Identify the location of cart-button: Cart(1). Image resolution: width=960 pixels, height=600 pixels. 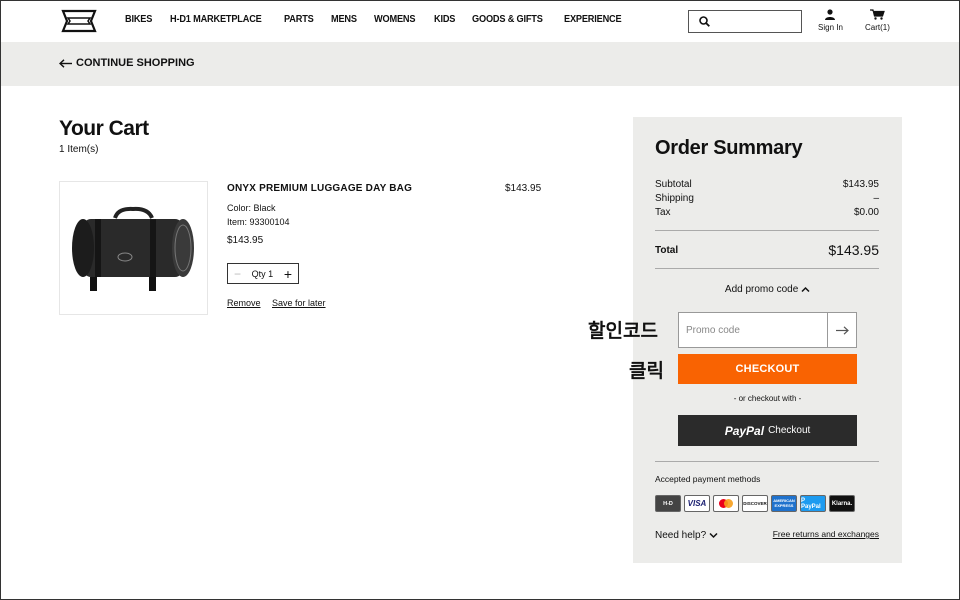
(877, 20).